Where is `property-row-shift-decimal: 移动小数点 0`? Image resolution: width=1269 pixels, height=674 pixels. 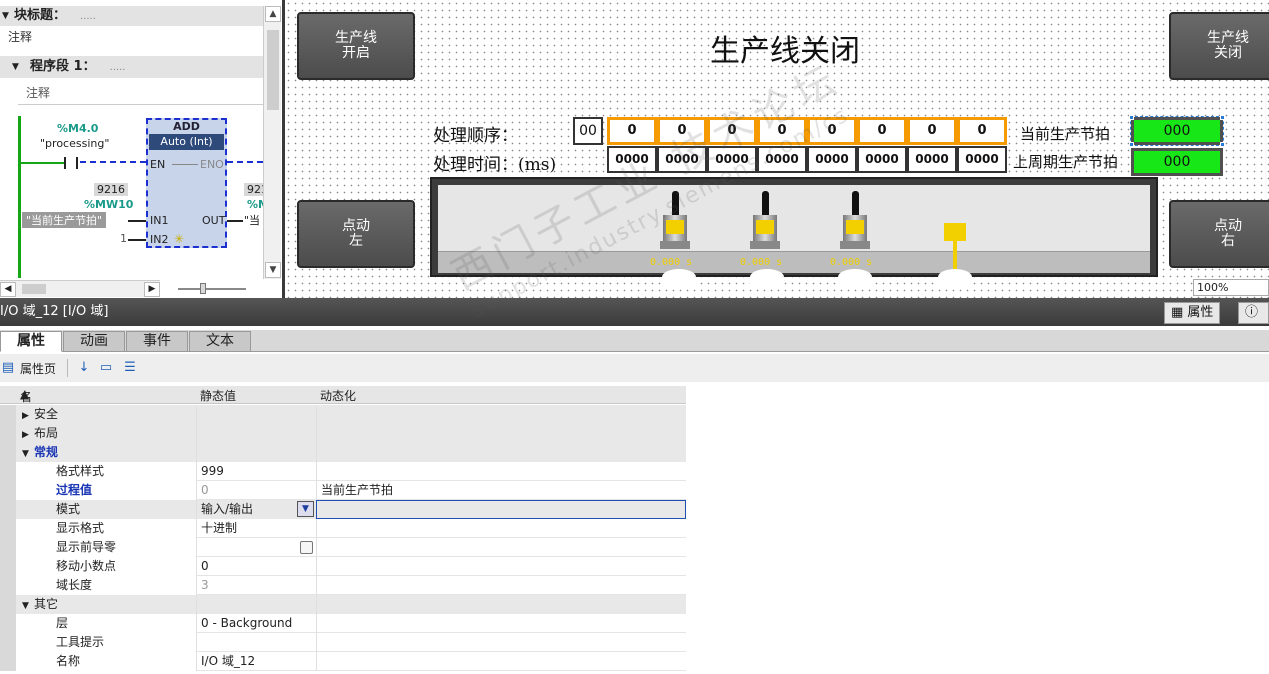 property-row-shift-decimal: 移动小数点 0 is located at coordinates (343, 566).